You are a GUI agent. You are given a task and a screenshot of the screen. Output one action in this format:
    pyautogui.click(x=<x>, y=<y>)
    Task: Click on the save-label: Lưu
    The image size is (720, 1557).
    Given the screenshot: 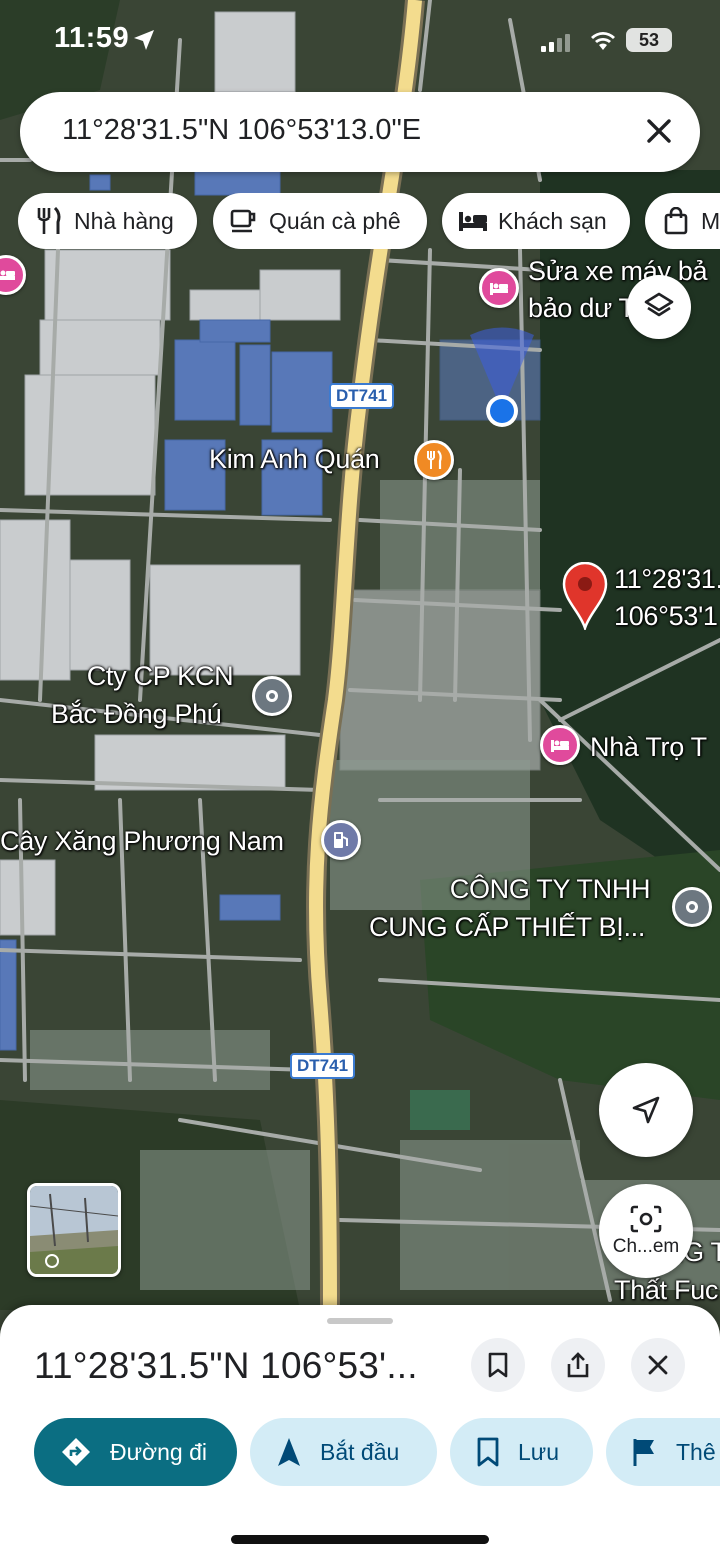 What is the action you would take?
    pyautogui.click(x=538, y=1451)
    